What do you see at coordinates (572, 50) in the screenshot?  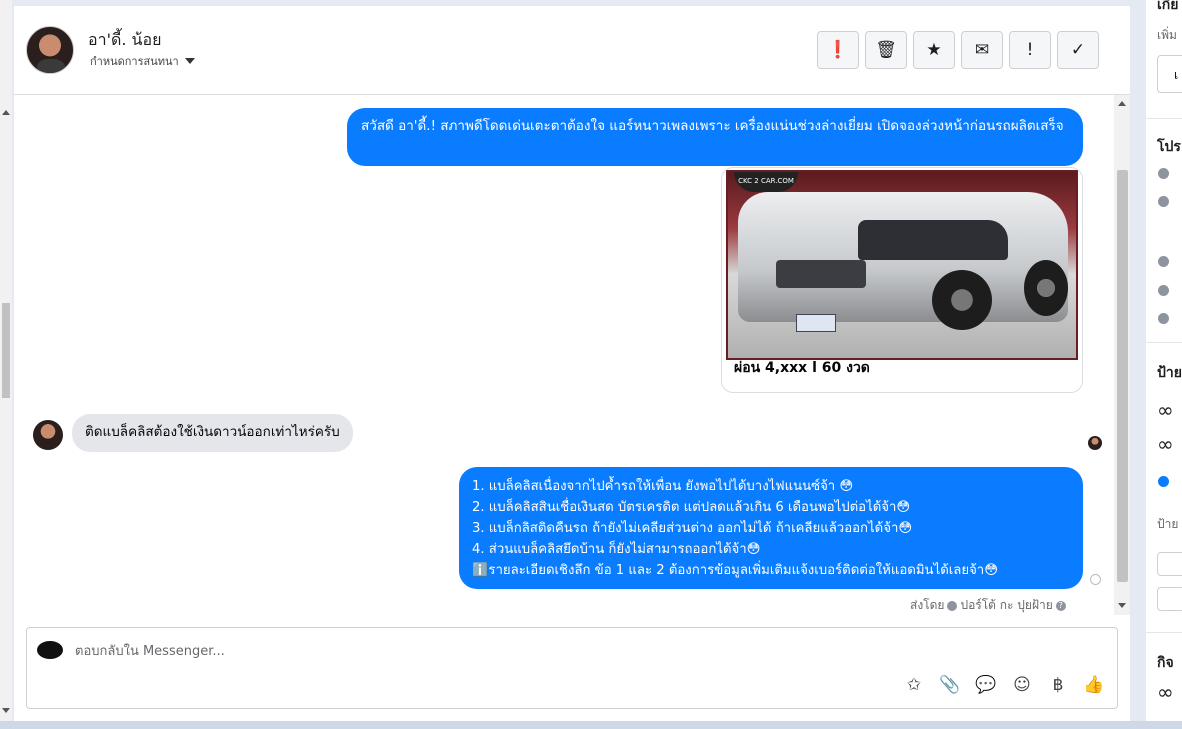 I see `chat-header: อา'ดี้. น้อย กำหนดการสนทนา ❗ 🗑 ★ ✉ ! ✓` at bounding box center [572, 50].